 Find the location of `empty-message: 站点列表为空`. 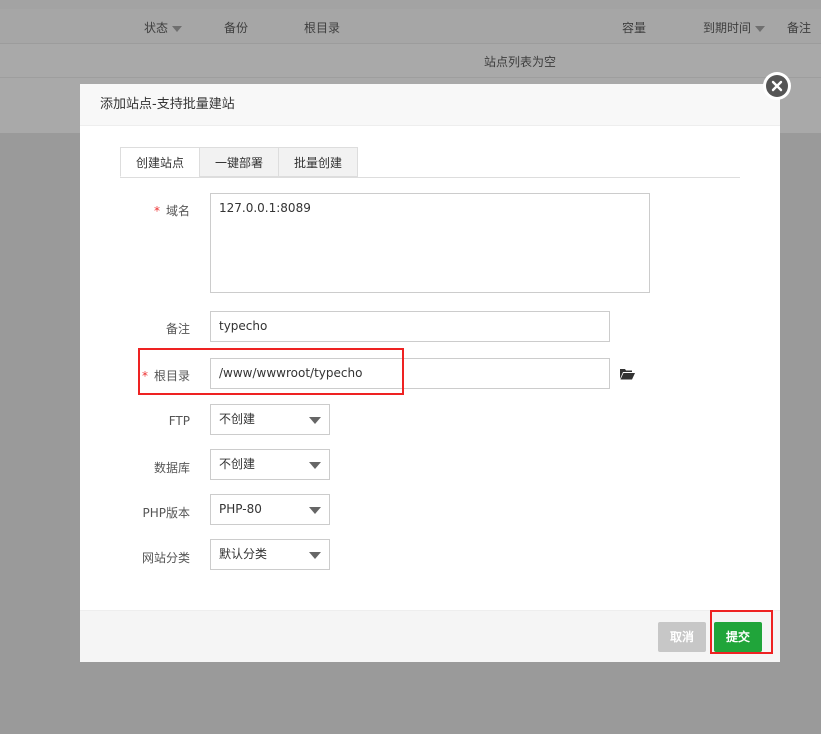

empty-message: 站点列表为空 is located at coordinates (520, 62).